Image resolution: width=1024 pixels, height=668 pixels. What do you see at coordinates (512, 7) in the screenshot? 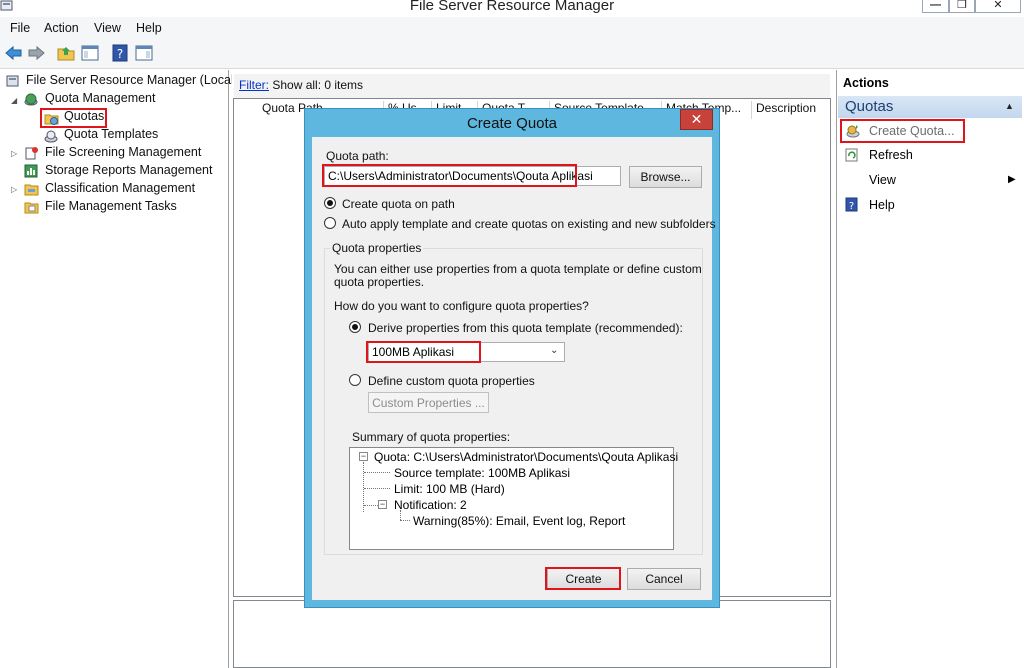
I see `window-title: File Server Resource Manager` at bounding box center [512, 7].